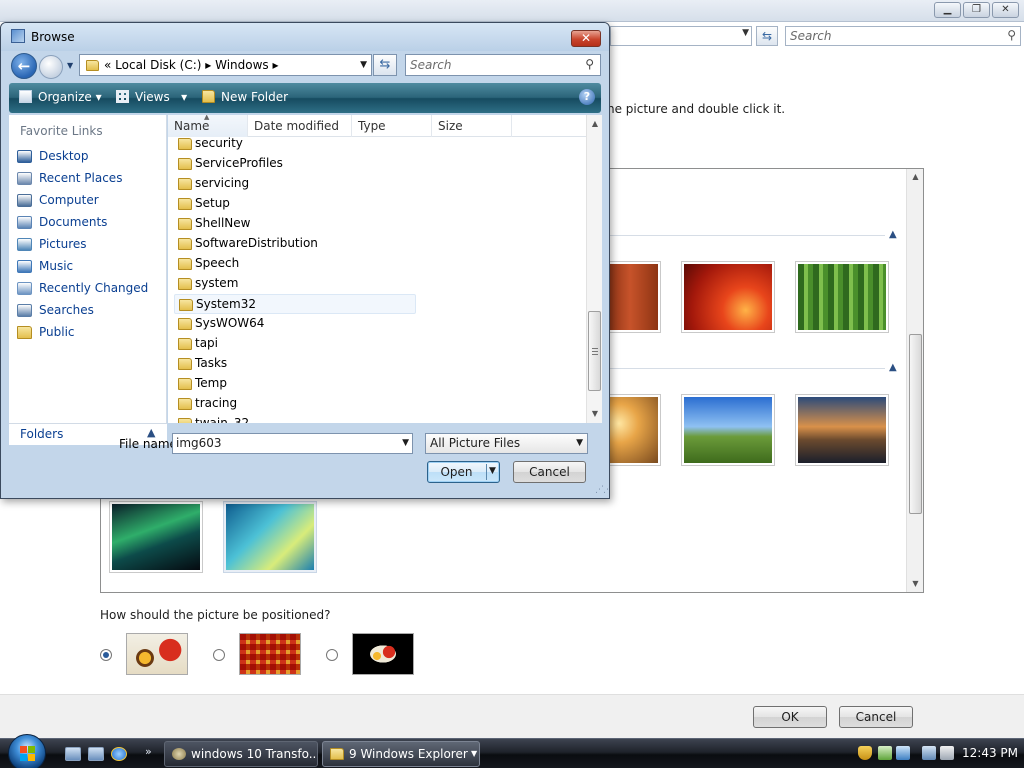 Image resolution: width=1024 pixels, height=768 pixels. I want to click on dialog-search-input: Search ⚲, so click(503, 65).